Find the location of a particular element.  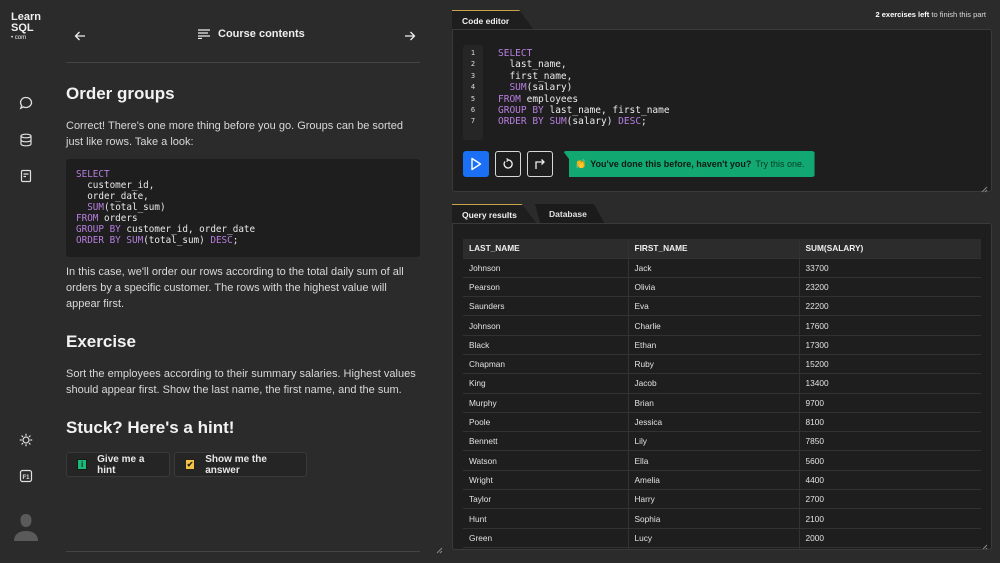

check-icon: ✔ is located at coordinates (190, 464).